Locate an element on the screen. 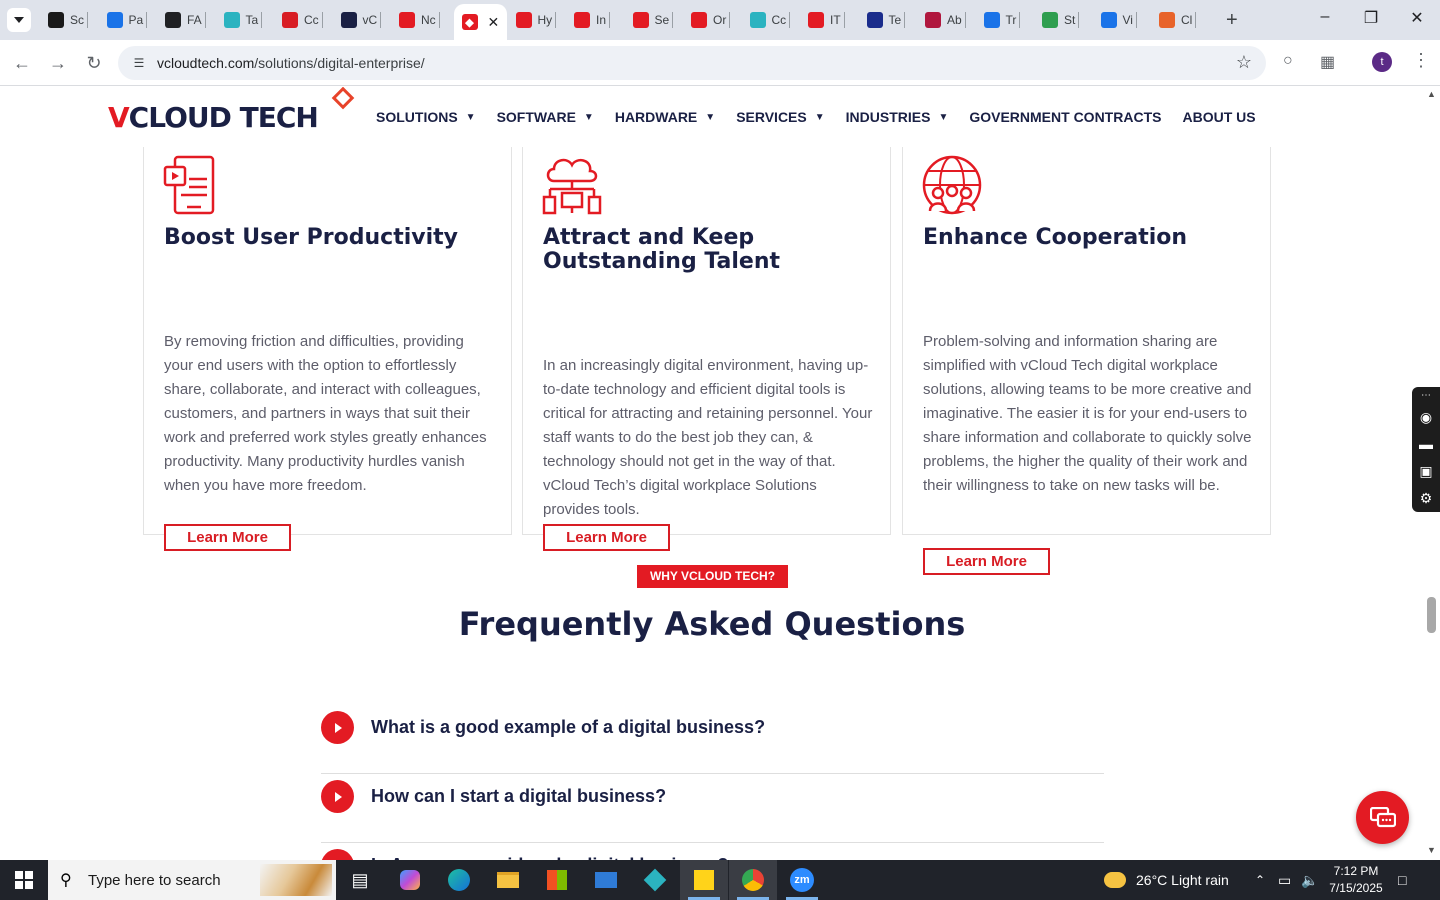 The image size is (1440, 900). nav-item-services: SERVICES ▼ is located at coordinates (780, 117).